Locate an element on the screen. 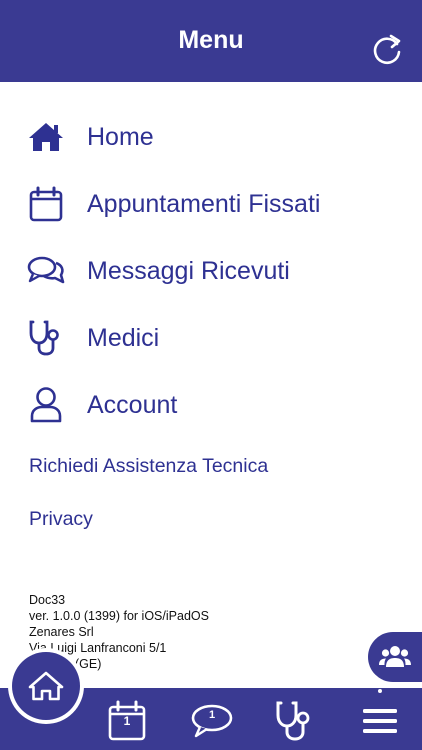 Image resolution: width=422 pixels, height=750 pixels. active-indicator-dot is located at coordinates (380, 691).